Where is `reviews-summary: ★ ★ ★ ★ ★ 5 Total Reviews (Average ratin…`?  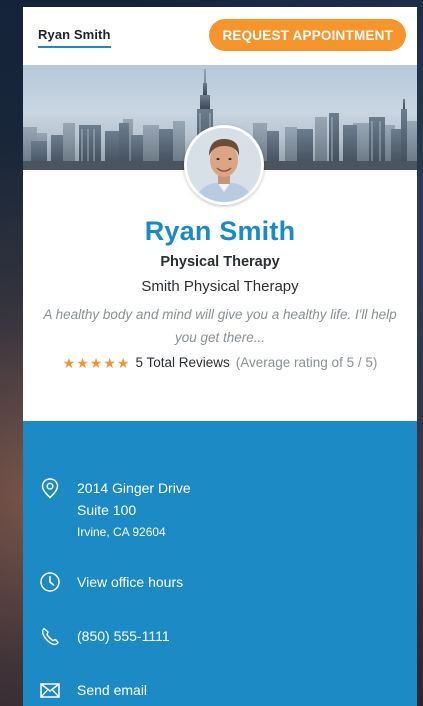
reviews-summary: ★ ★ ★ ★ ★ 5 Total Reviews (Average ratin… is located at coordinates (220, 362).